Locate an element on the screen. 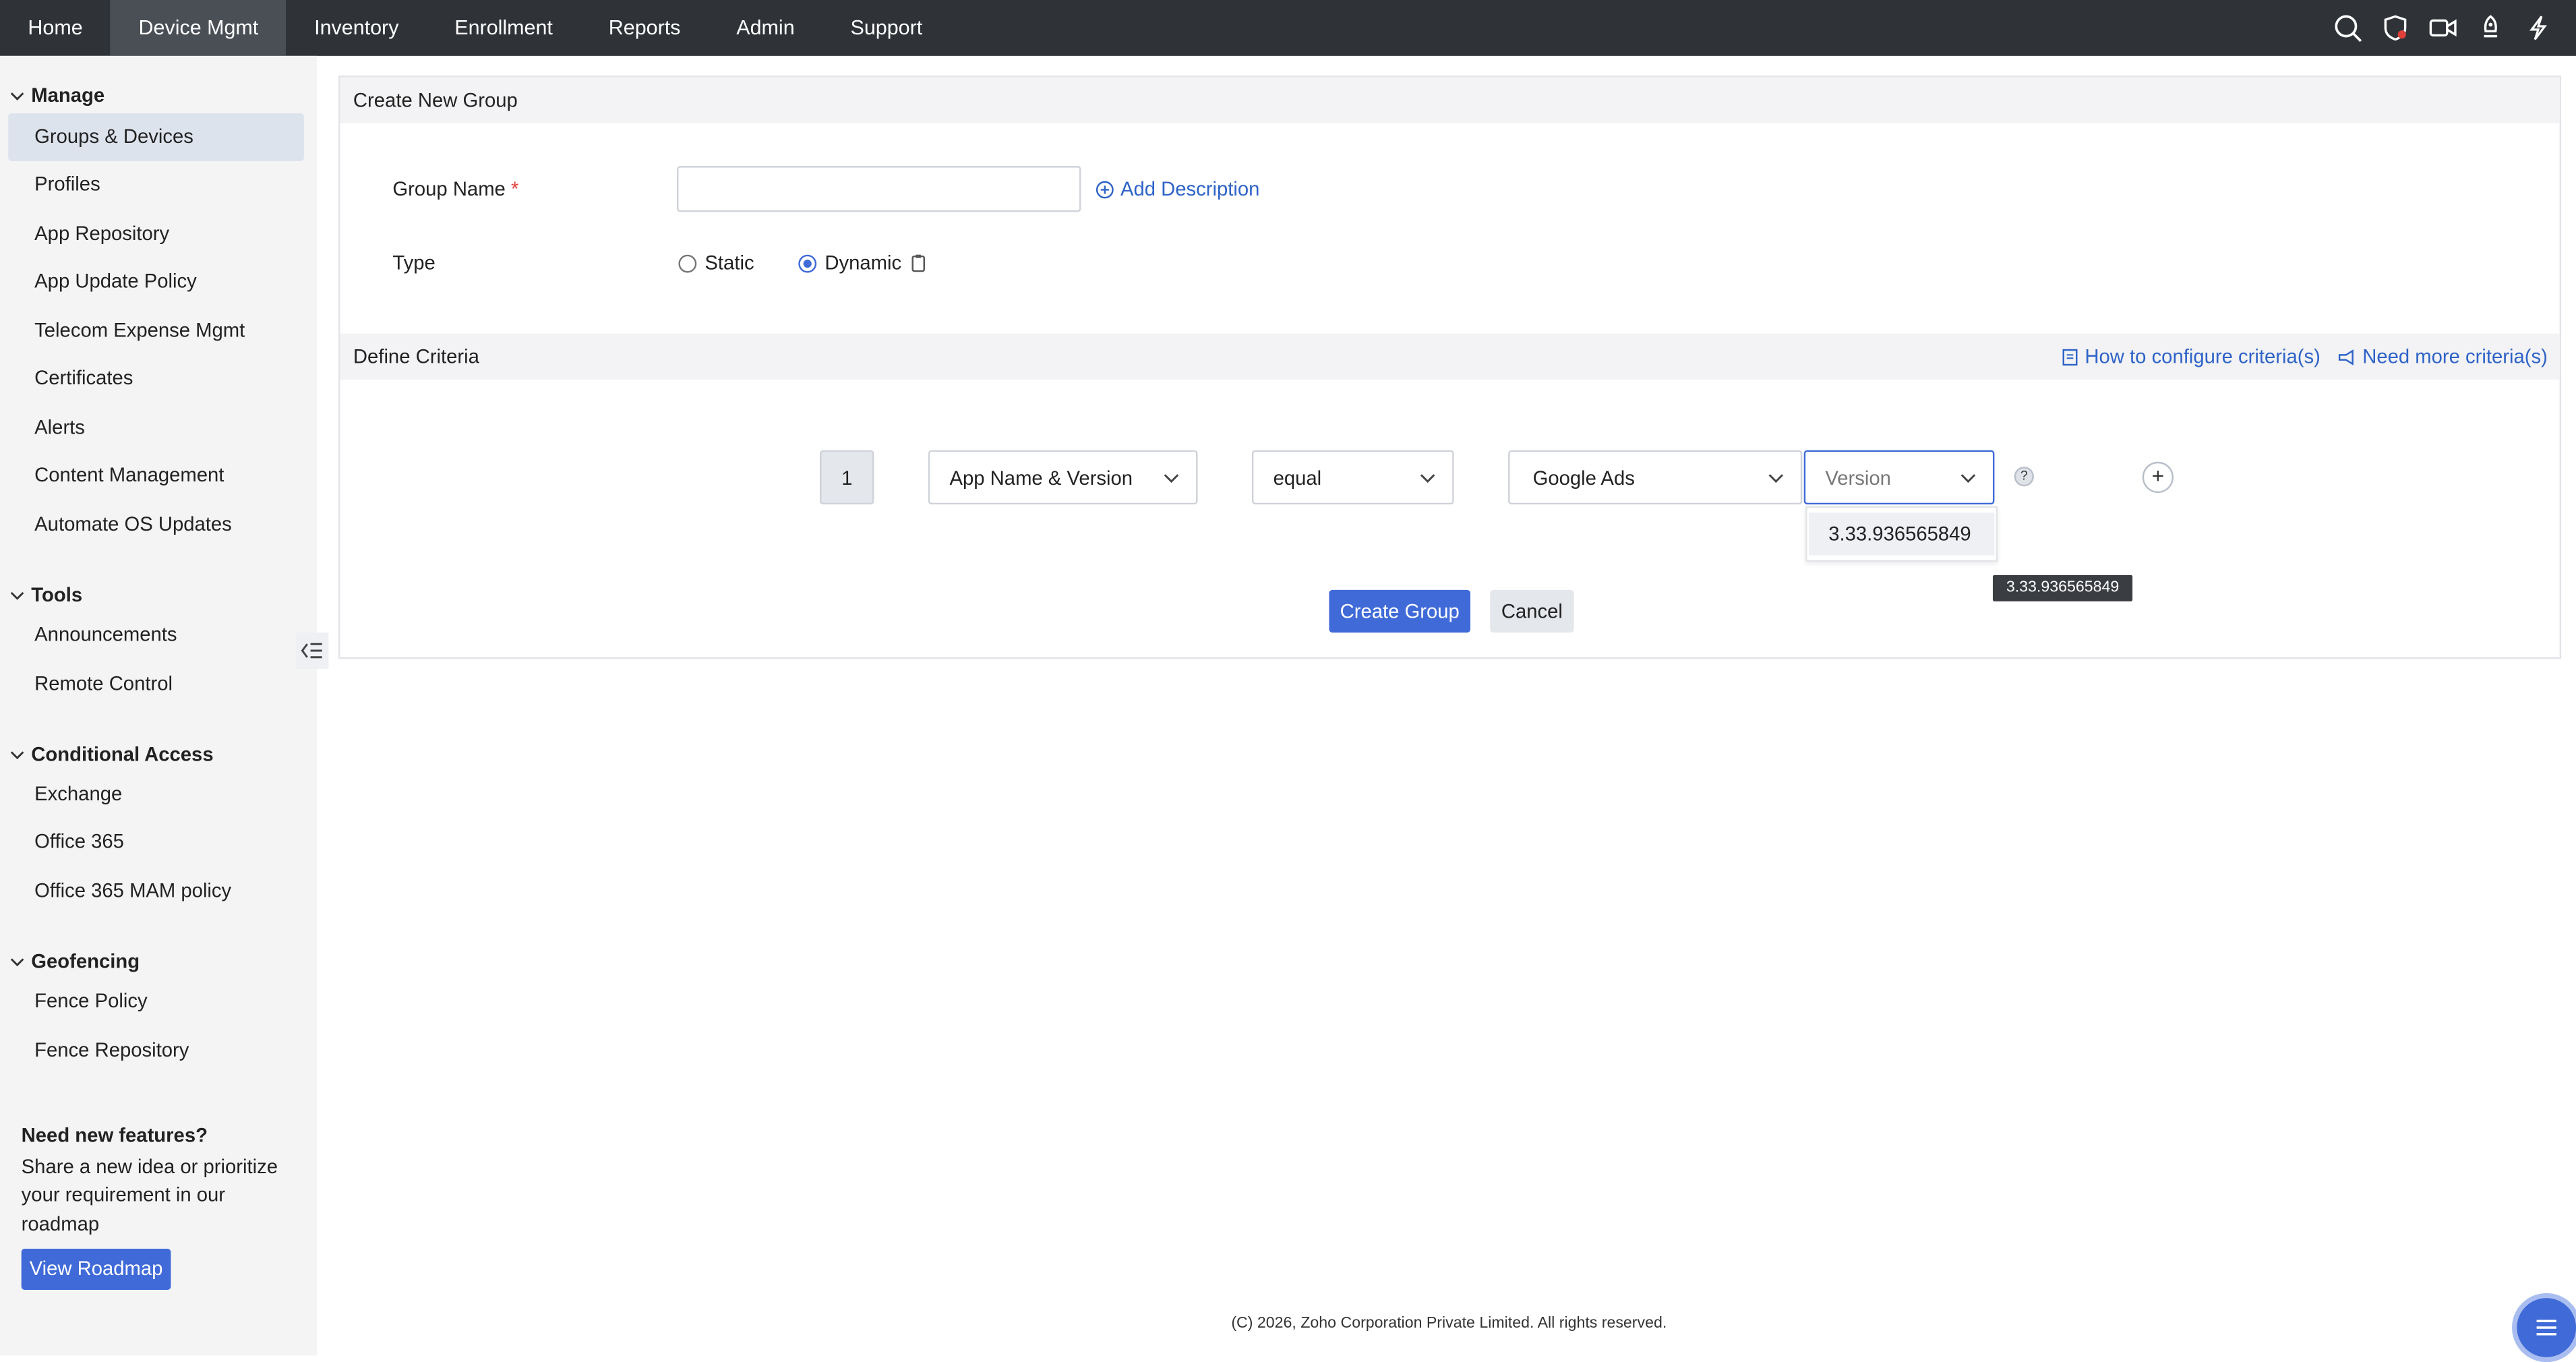 Image resolution: width=2576 pixels, height=1362 pixels. sidebar-section-geofencing: Geofencing is located at coordinates (75, 962).